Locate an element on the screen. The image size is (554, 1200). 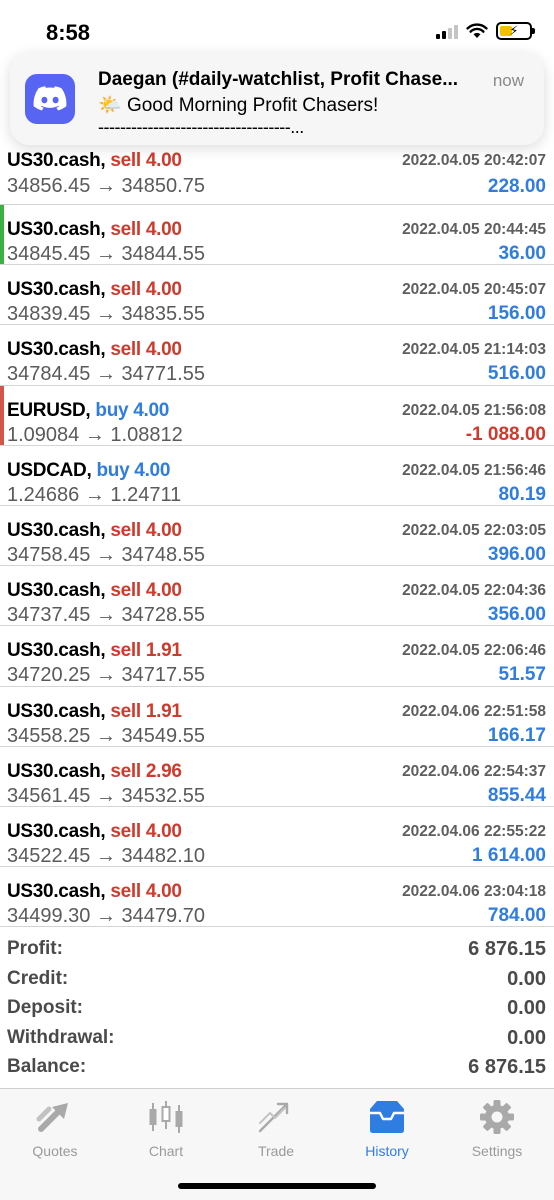
deal-prices: 1.09084 → 1.08812 is located at coordinates (95, 434).